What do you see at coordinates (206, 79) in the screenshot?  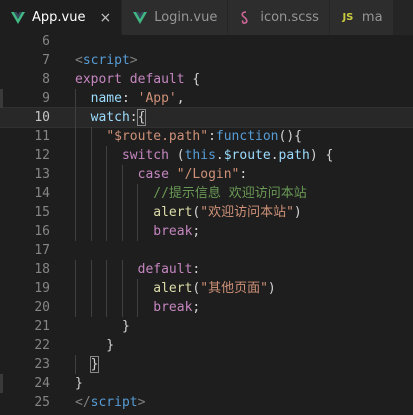 I see `code-line: 8 export default {` at bounding box center [206, 79].